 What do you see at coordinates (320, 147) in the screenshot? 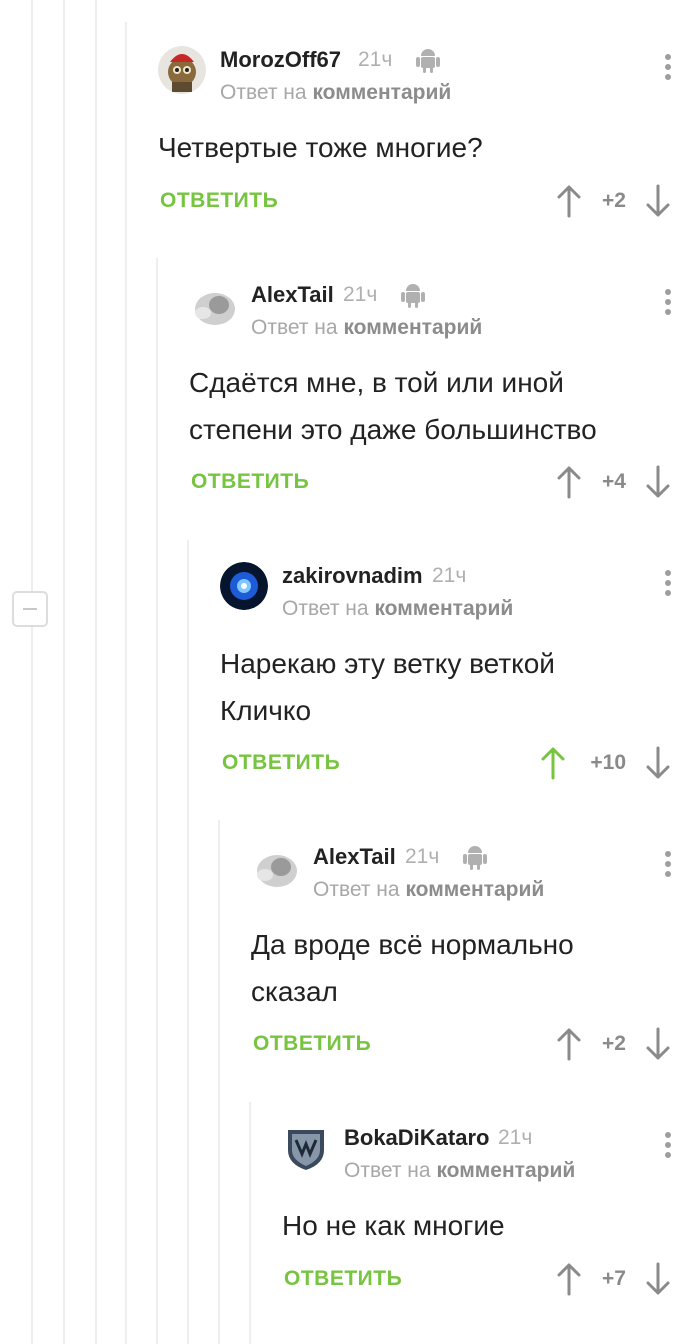
I see `comment-body: Четвертые тоже многие?` at bounding box center [320, 147].